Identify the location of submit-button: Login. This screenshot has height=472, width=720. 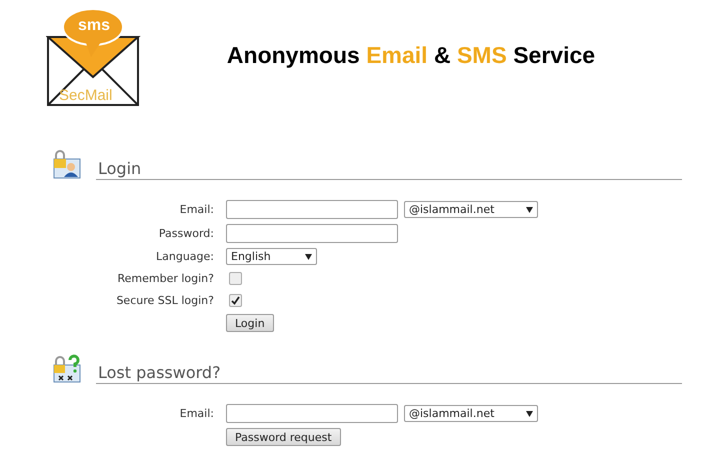
(250, 323).